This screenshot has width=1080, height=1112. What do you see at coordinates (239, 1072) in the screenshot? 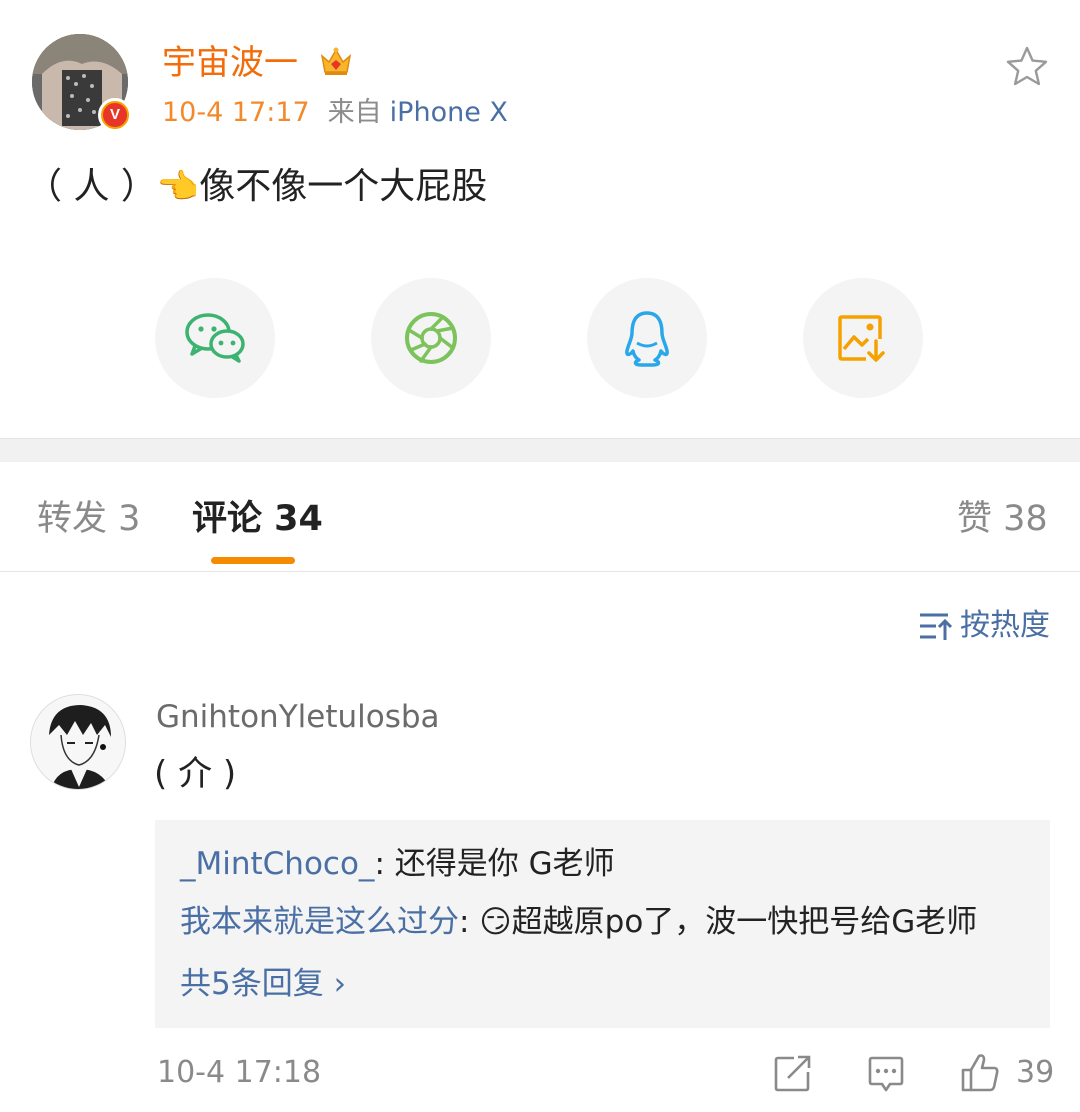
I see `comment-time: 10-4 17:18` at bounding box center [239, 1072].